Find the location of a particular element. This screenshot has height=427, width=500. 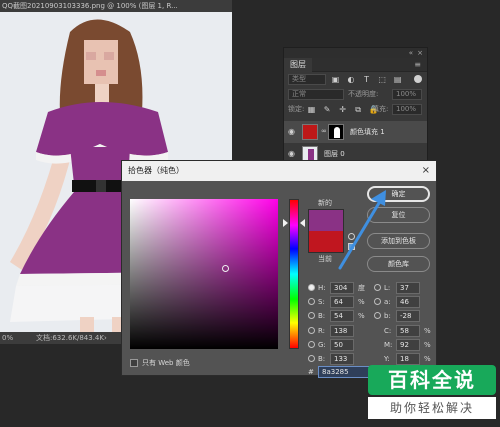

current-color-swatch is located at coordinates (326, 241).